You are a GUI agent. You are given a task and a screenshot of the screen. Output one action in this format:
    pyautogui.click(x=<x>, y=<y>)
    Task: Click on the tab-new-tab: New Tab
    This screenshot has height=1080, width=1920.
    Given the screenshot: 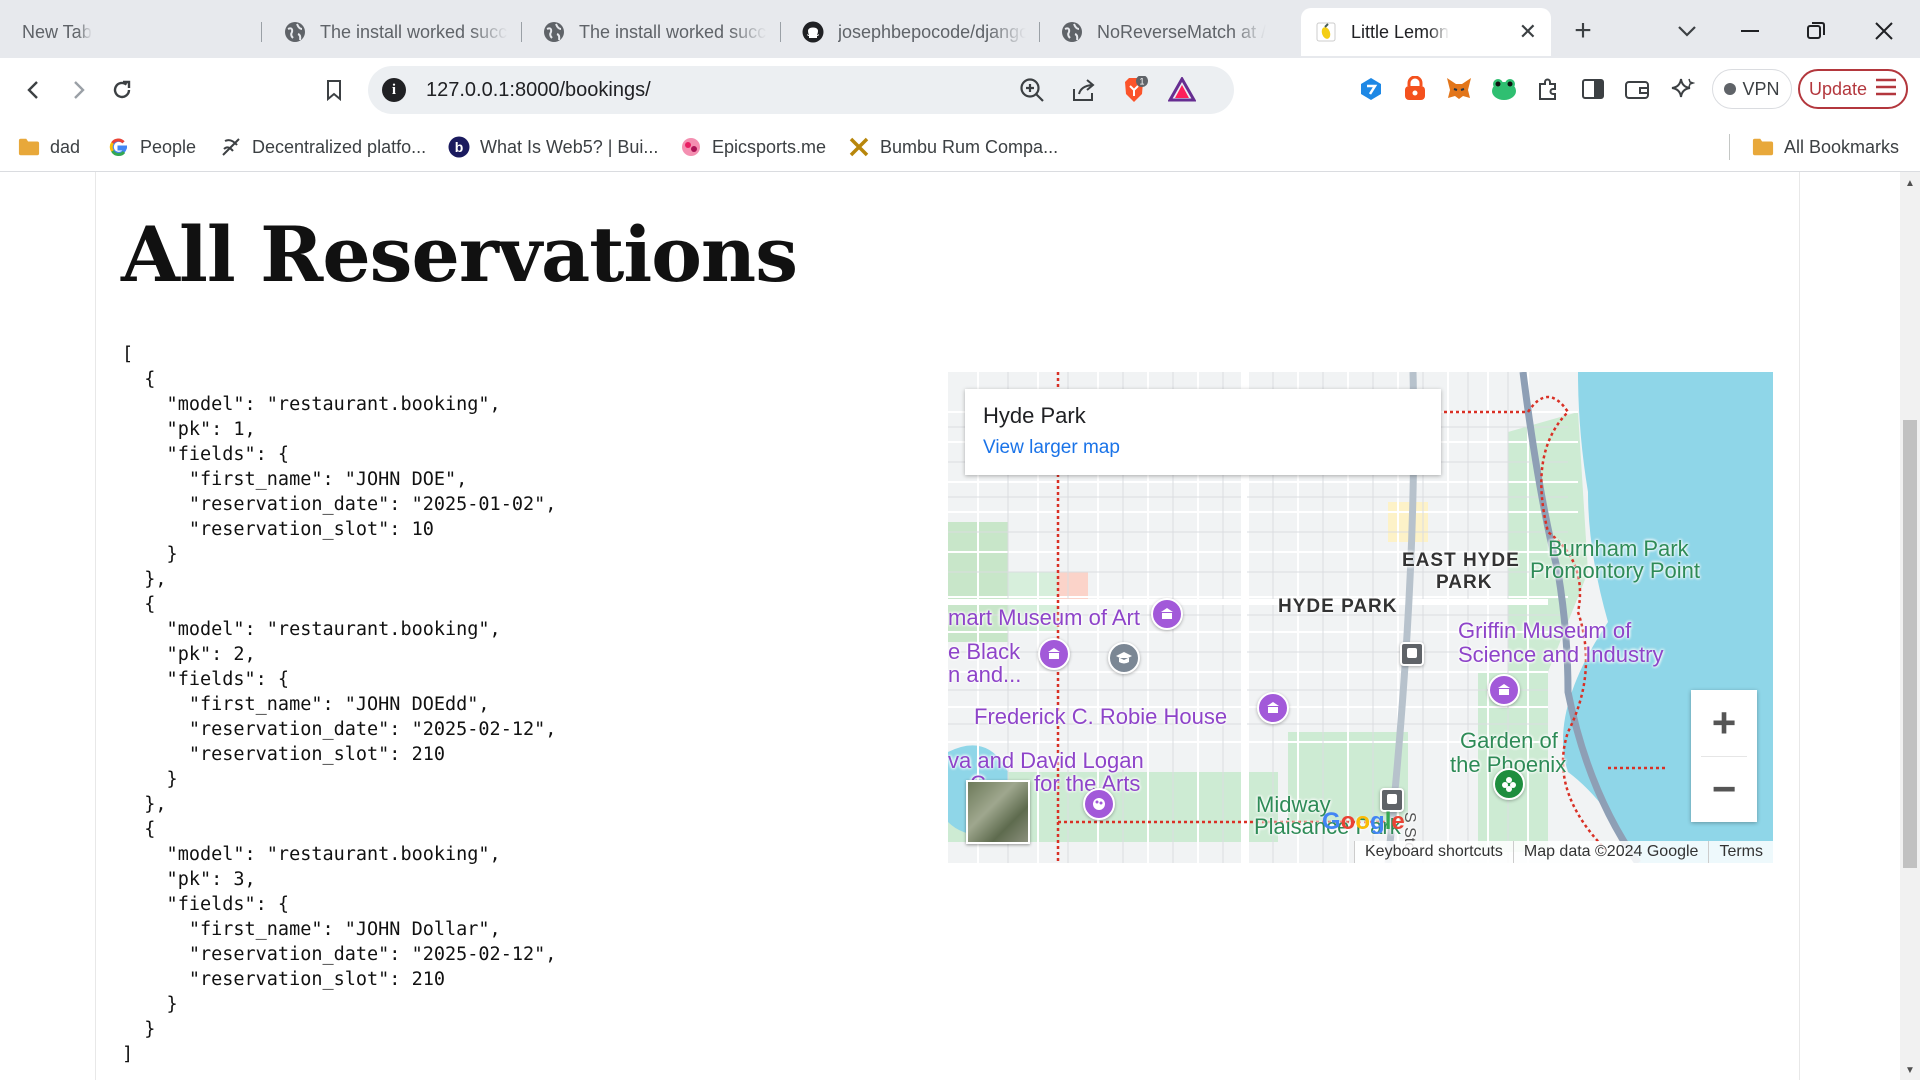 What is the action you would take?
    pyautogui.click(x=135, y=32)
    